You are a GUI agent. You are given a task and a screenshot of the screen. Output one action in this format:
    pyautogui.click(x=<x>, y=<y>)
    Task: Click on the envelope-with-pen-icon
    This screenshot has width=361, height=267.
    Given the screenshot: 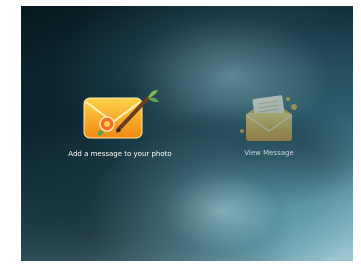 What is the action you would take?
    pyautogui.click(x=121, y=114)
    